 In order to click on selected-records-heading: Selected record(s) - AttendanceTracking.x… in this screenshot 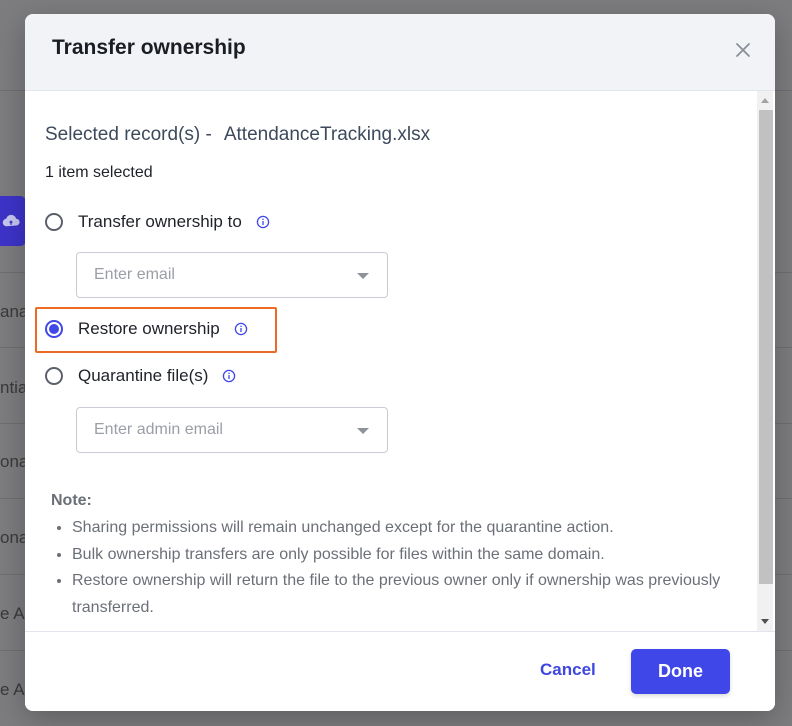, I will do `click(237, 135)`.